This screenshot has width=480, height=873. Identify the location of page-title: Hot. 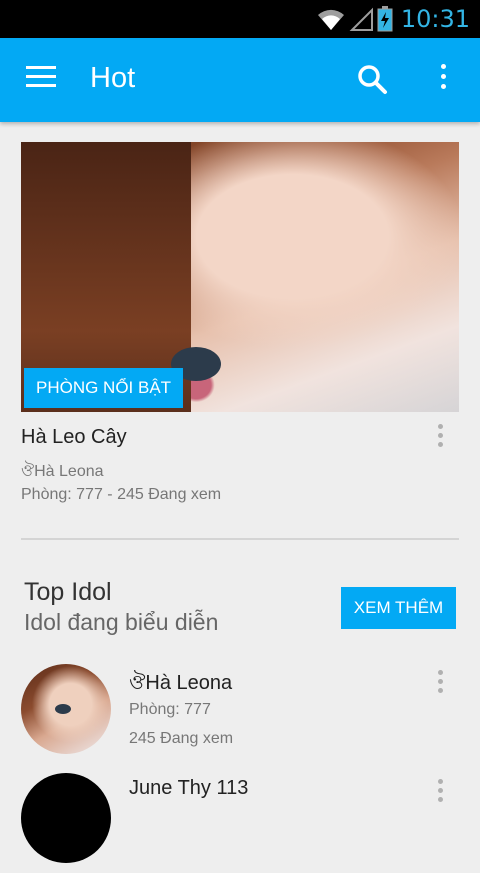
(113, 78).